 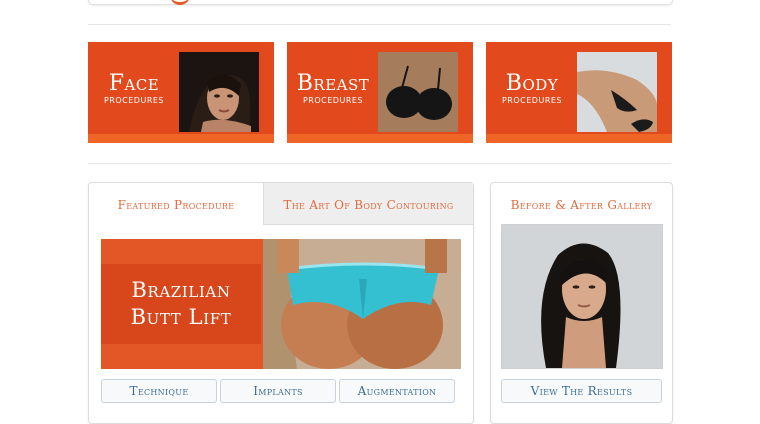 I want to click on technique-button: Technique, so click(x=159, y=391).